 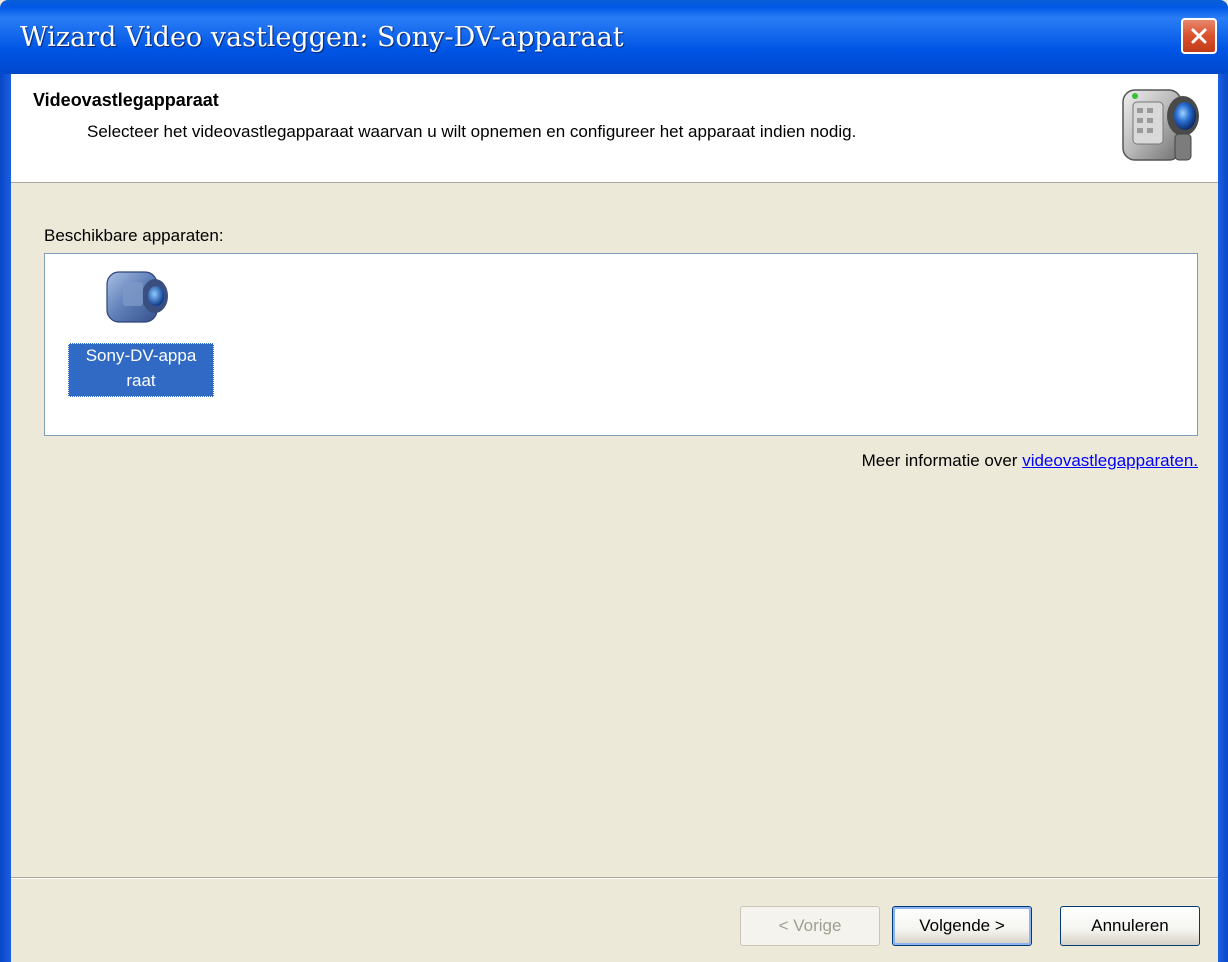 What do you see at coordinates (141, 370) in the screenshot?
I see `device-item-label: Sony-DV-appa raat` at bounding box center [141, 370].